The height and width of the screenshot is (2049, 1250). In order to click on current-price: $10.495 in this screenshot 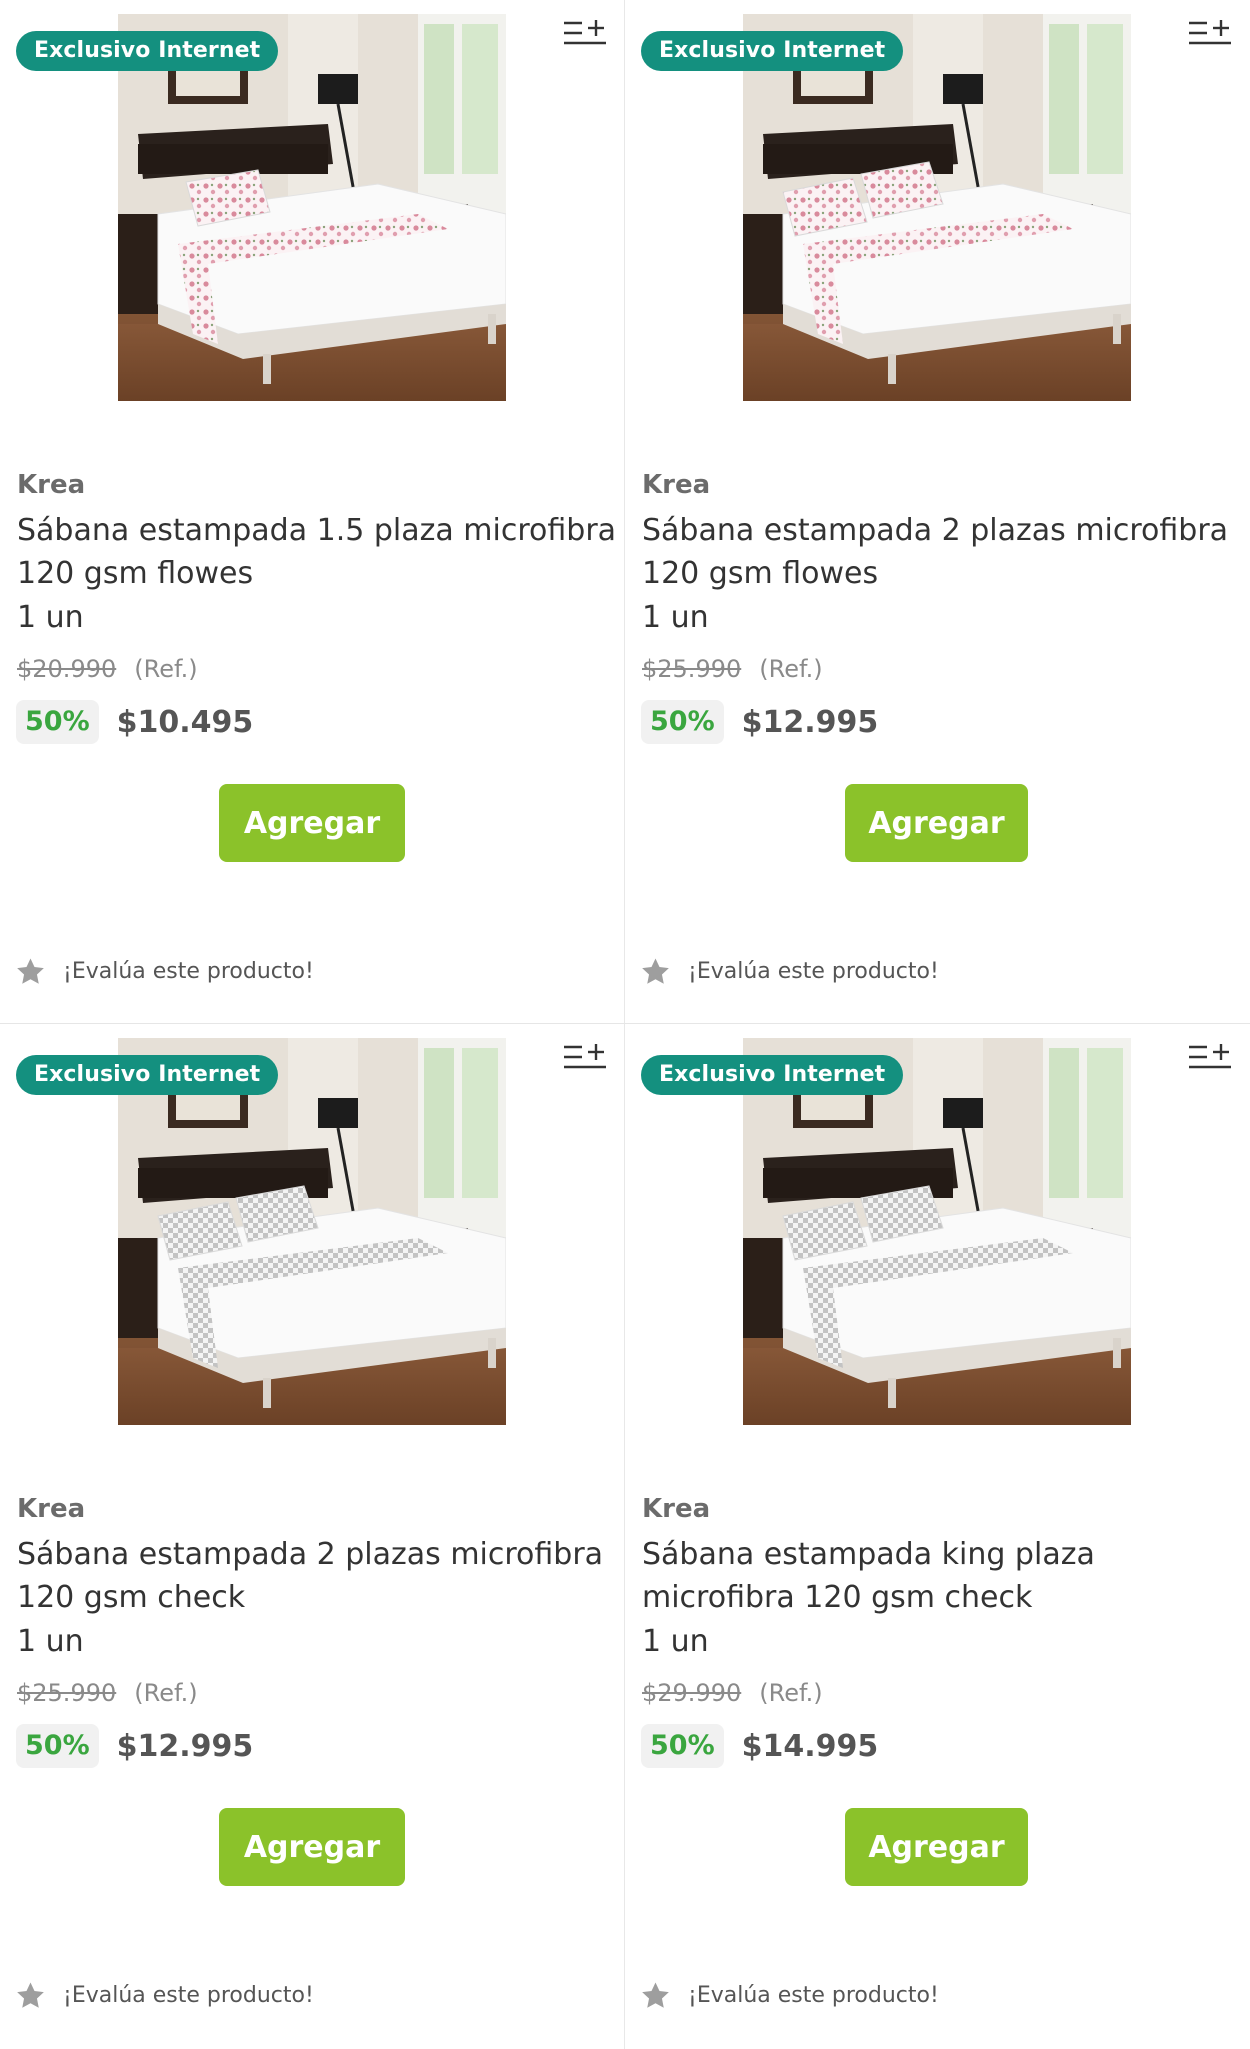, I will do `click(185, 722)`.